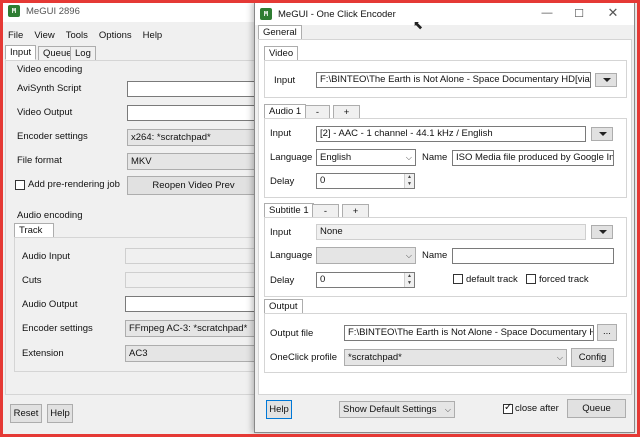  What do you see at coordinates (279, 409) in the screenshot?
I see `oce-help-button: Help` at bounding box center [279, 409].